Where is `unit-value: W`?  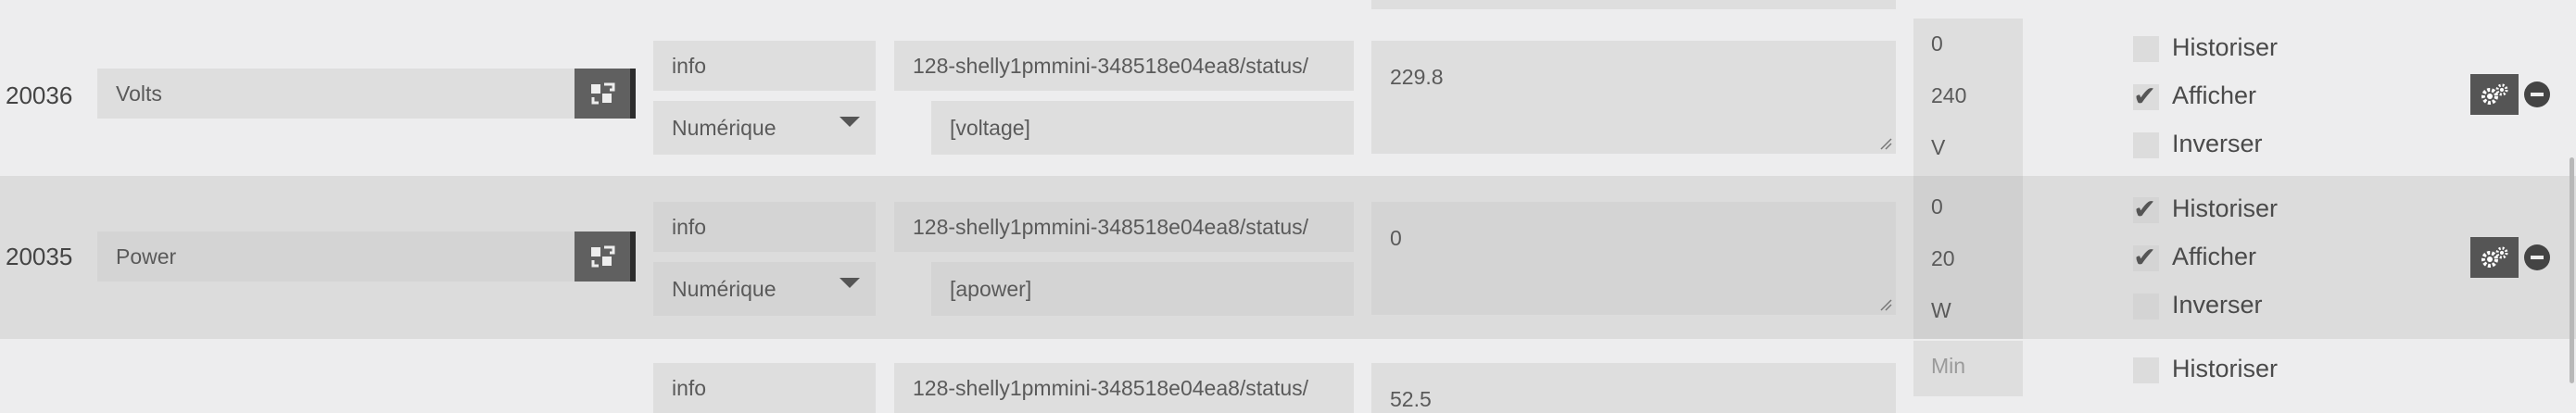
unit-value: W is located at coordinates (1941, 310).